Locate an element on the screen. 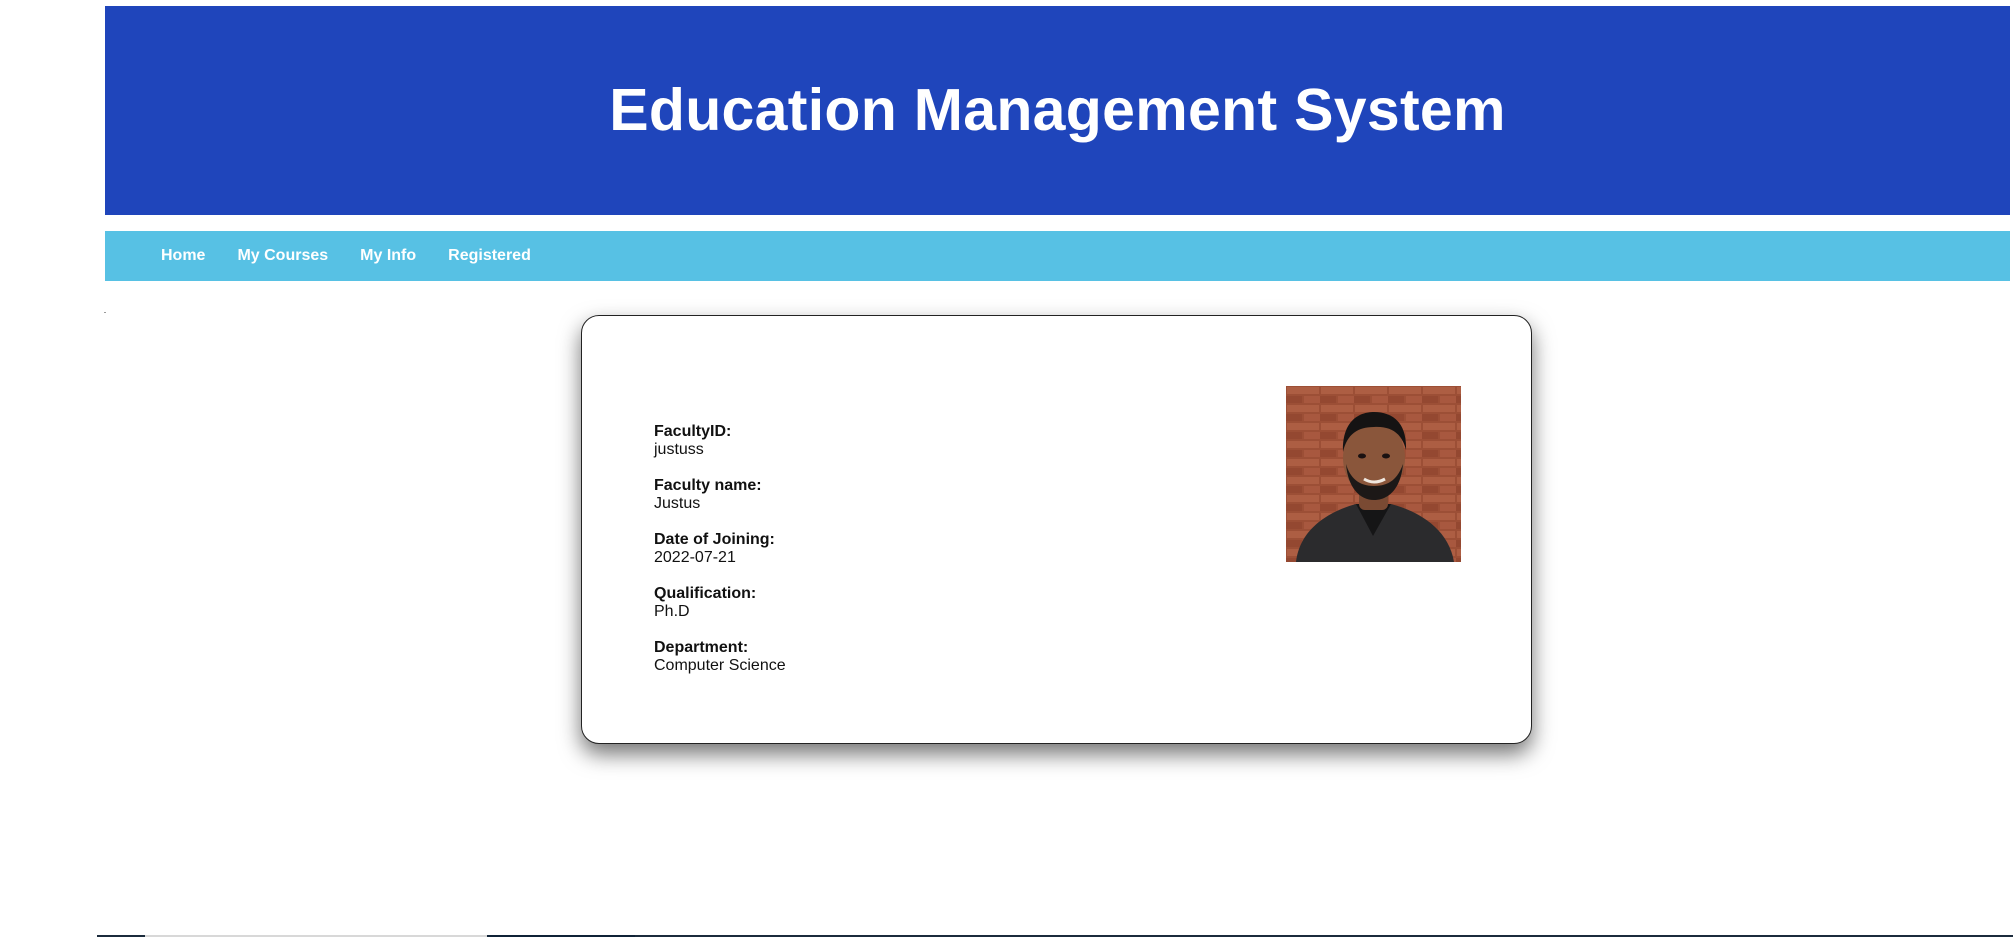 This screenshot has width=2013, height=937. faculty-name-field: Faculty name: Justus is located at coordinates (720, 495).